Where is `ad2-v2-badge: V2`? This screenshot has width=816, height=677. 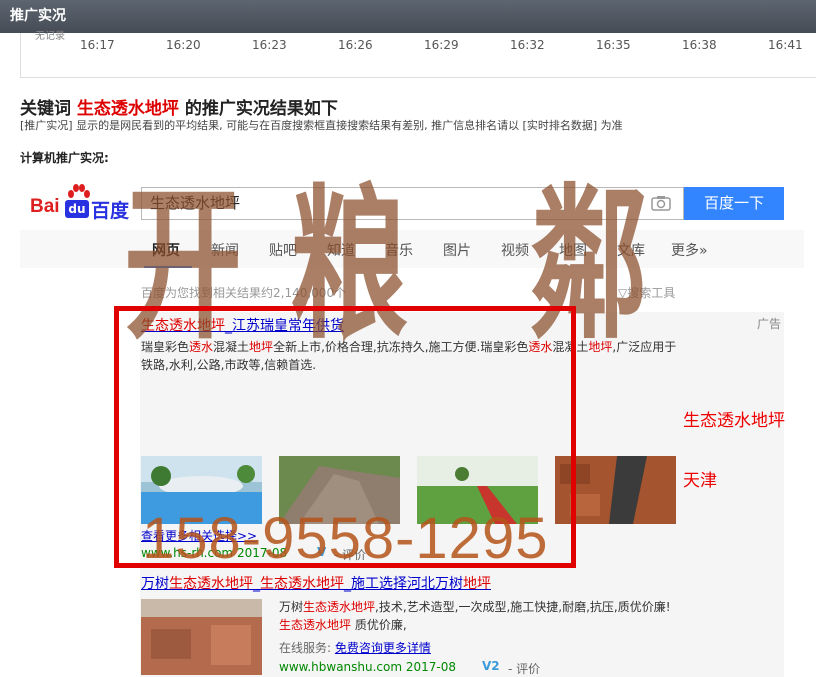 ad2-v2-badge: V2 is located at coordinates (491, 666).